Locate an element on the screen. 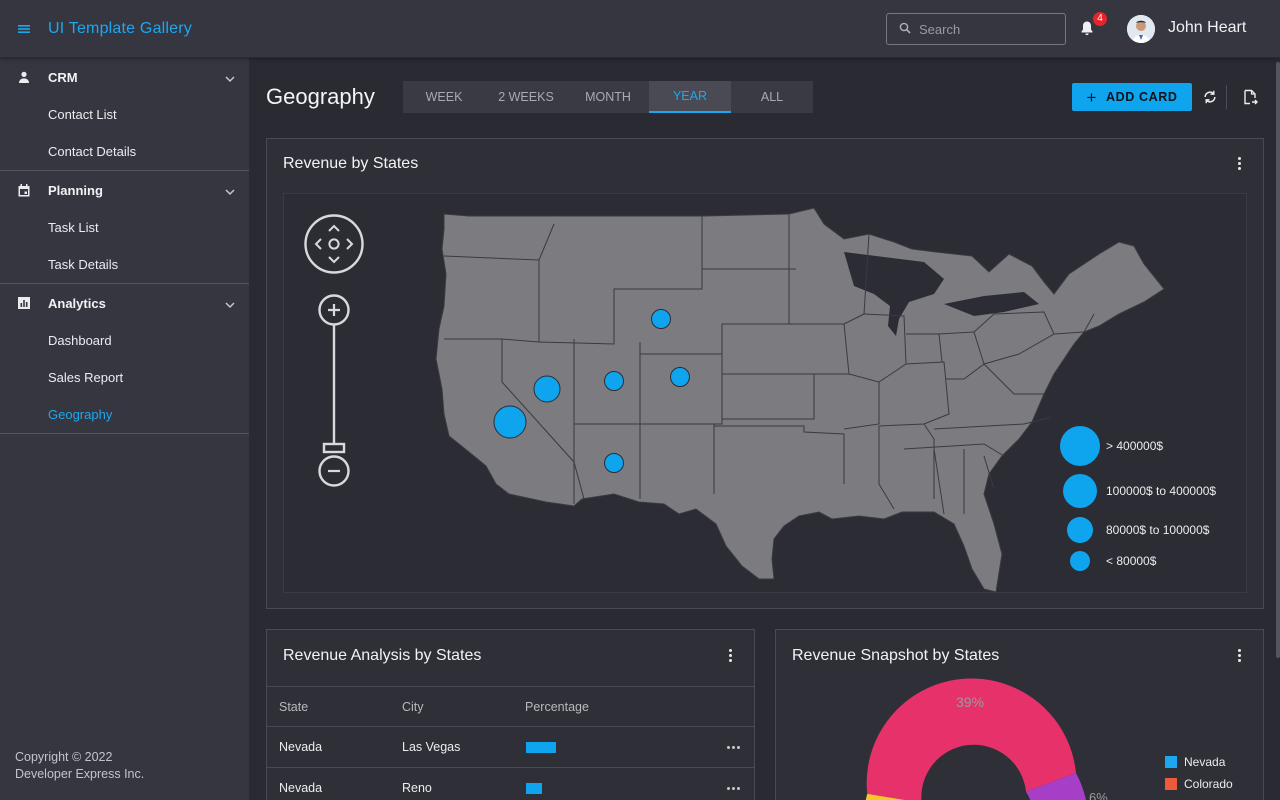 This screenshot has height=800, width=1280. copyright-line: Copyright © 2022 is located at coordinates (64, 757).